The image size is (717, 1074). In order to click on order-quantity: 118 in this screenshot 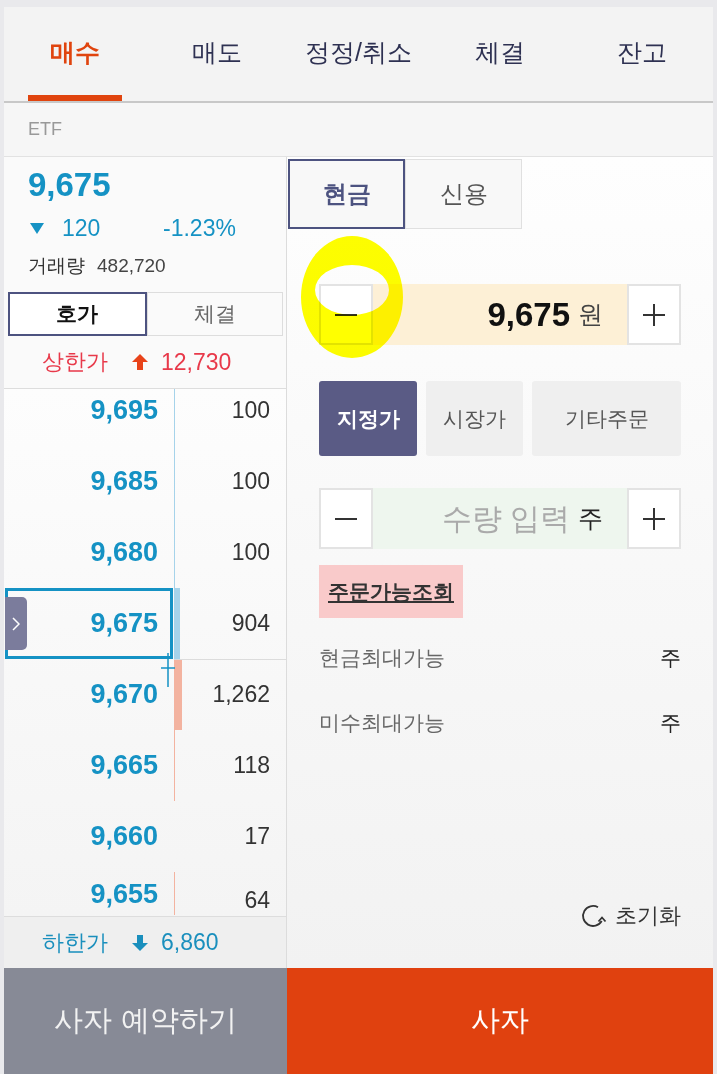, I will do `click(251, 765)`.